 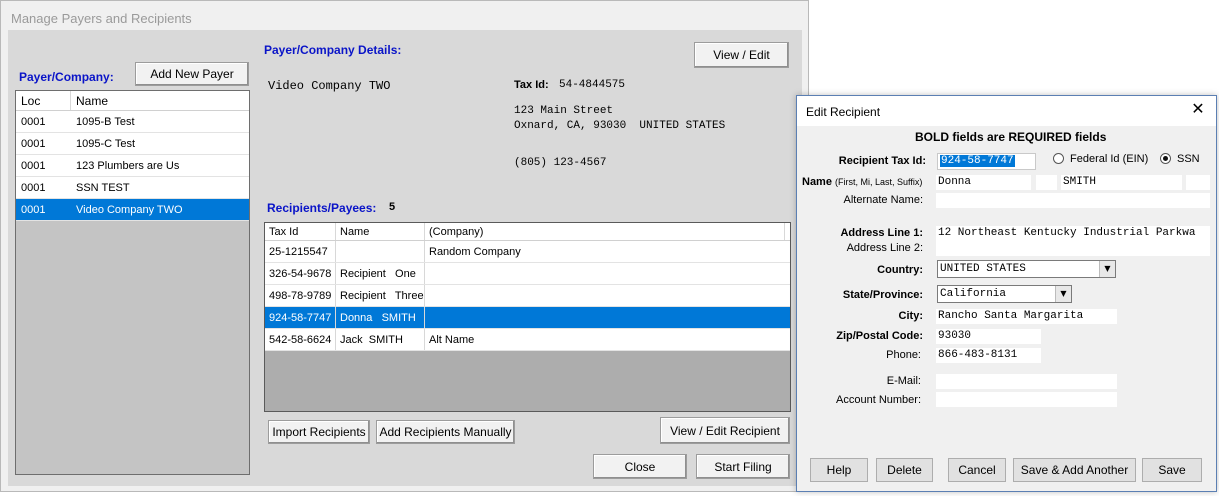 What do you see at coordinates (531, 85) in the screenshot?
I see `payer-tax-id-label: Tax Id:` at bounding box center [531, 85].